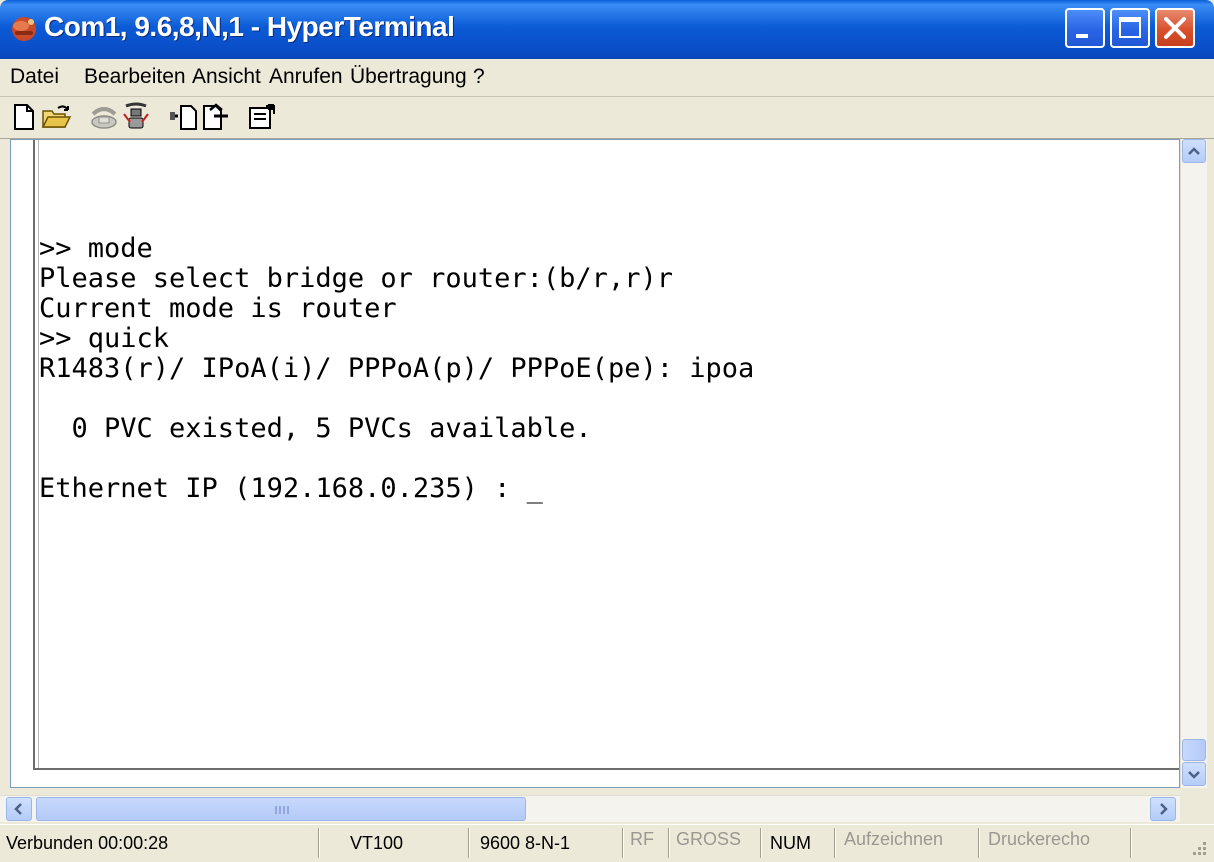 This screenshot has width=1214, height=862. Describe the element at coordinates (87, 843) in the screenshot. I see `status-connected-time: Verbunden 00:00:28` at that location.